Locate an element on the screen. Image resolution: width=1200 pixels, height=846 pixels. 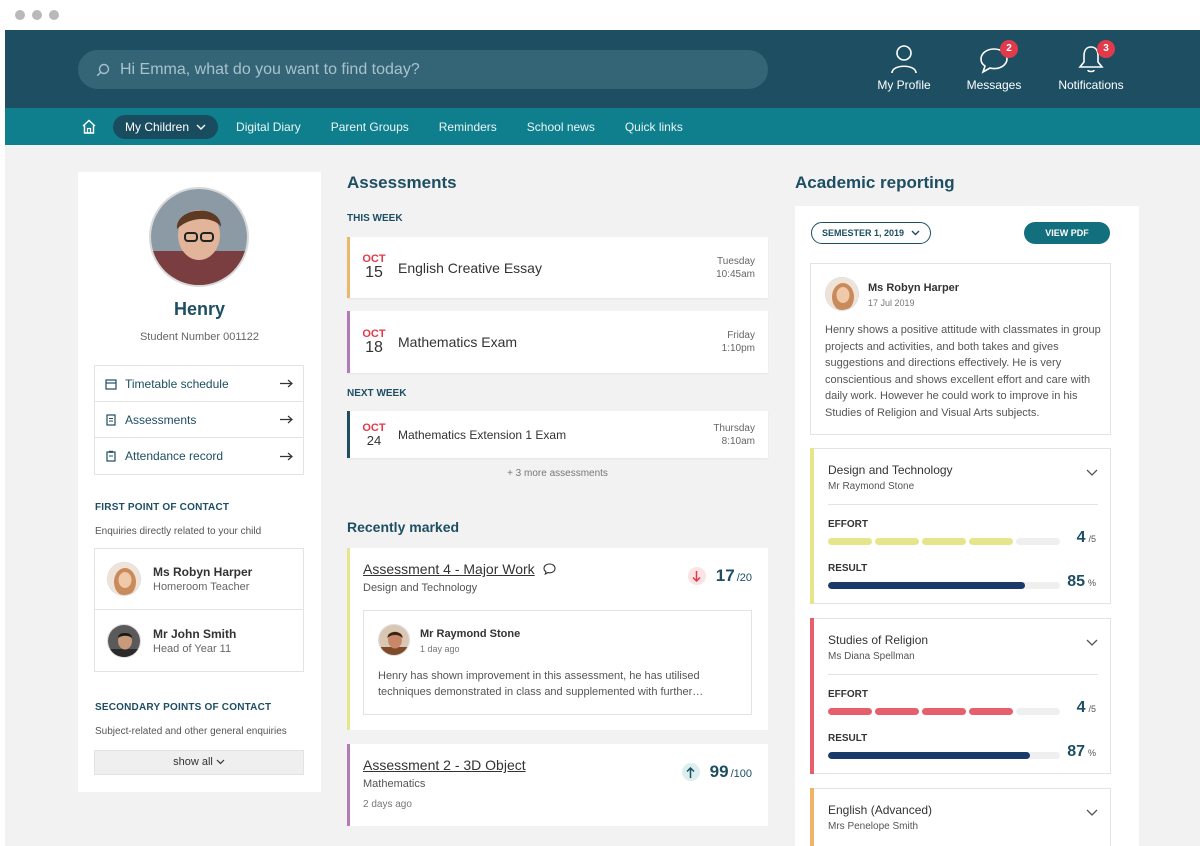
marked-time: 2 days ago is located at coordinates (387, 804).